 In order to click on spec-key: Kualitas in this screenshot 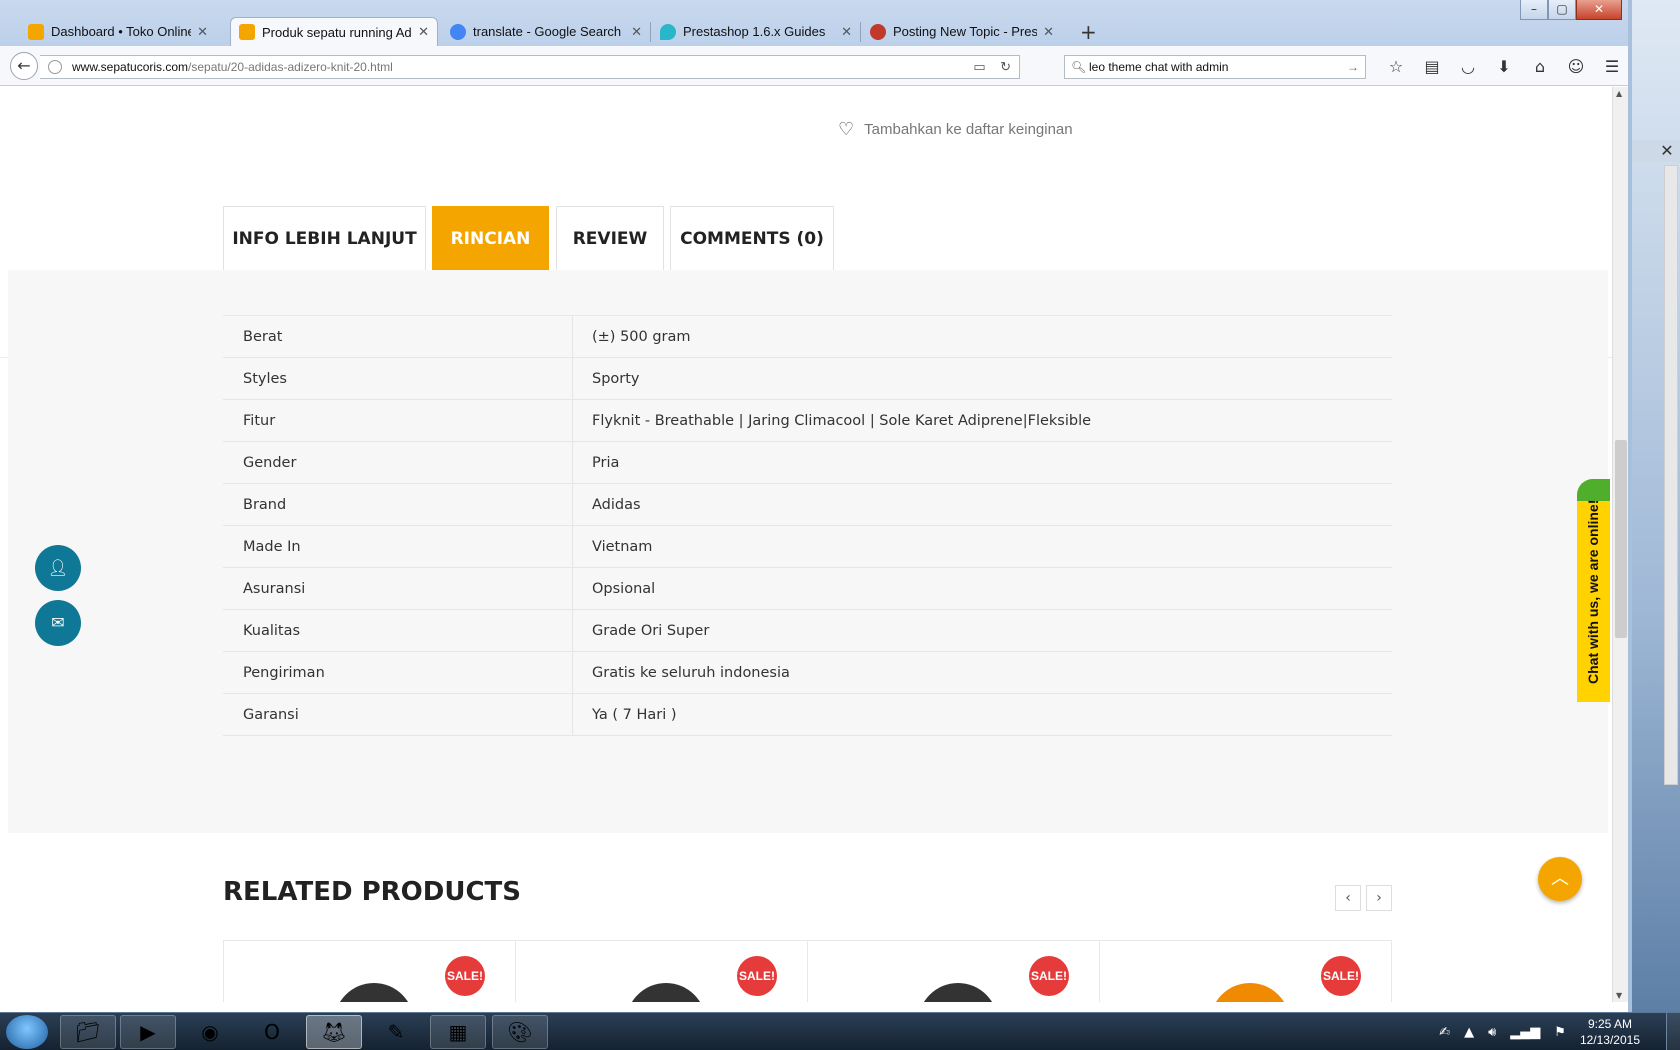, I will do `click(398, 630)`.